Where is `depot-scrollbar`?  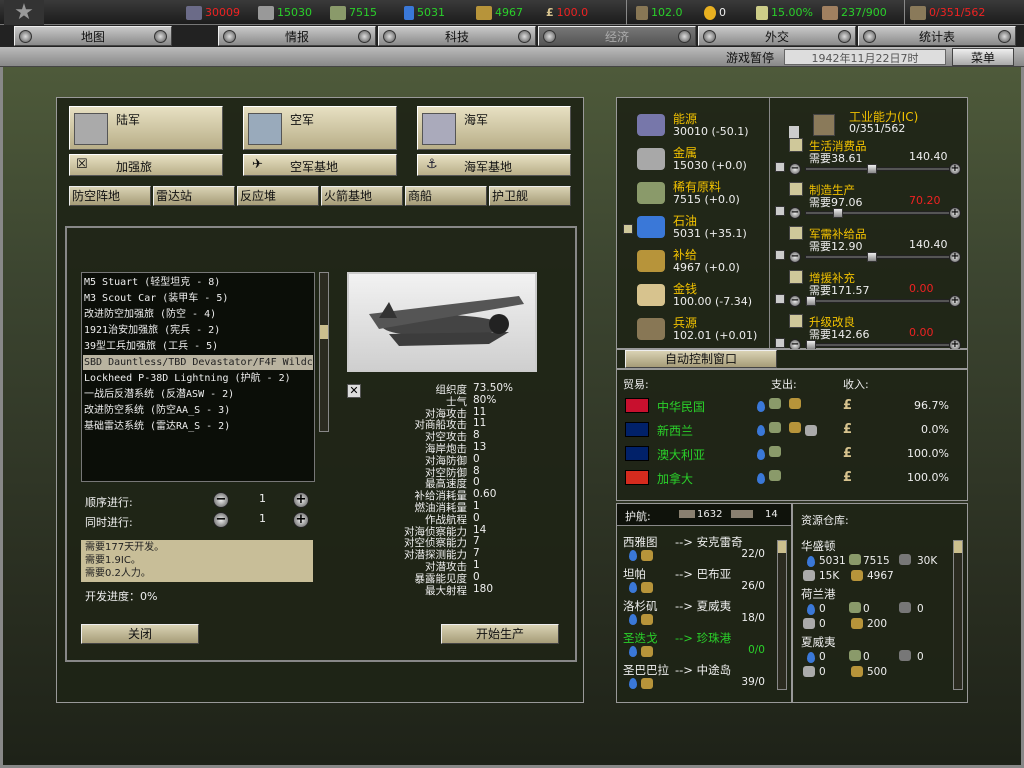 depot-scrollbar is located at coordinates (958, 615).